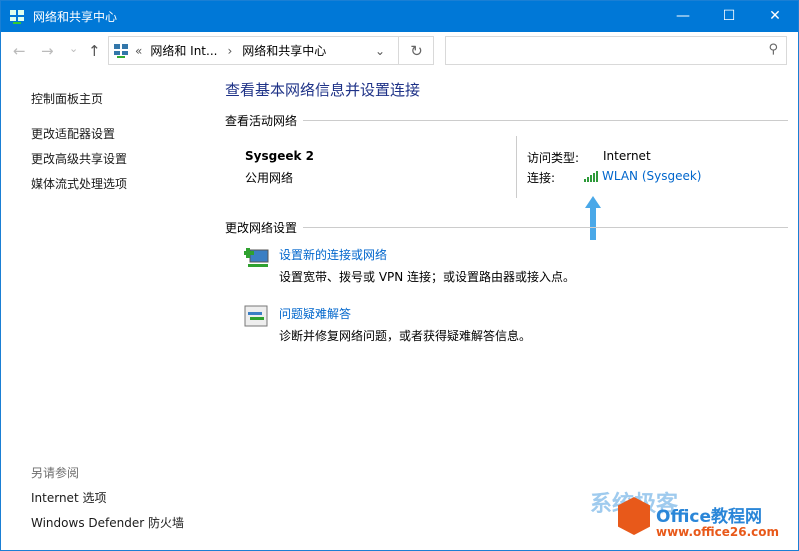  I want to click on wifi-signal-icon, so click(591, 176).